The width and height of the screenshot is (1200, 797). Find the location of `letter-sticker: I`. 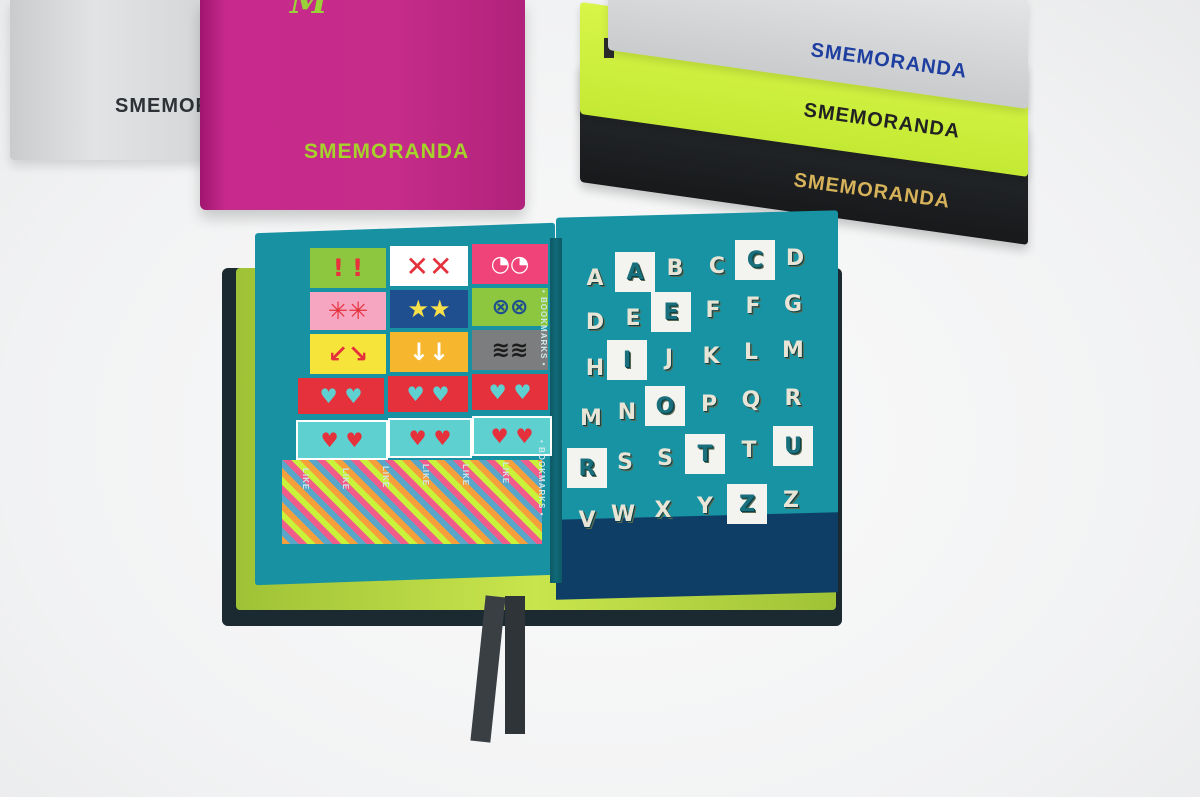

letter-sticker: I is located at coordinates (627, 360).